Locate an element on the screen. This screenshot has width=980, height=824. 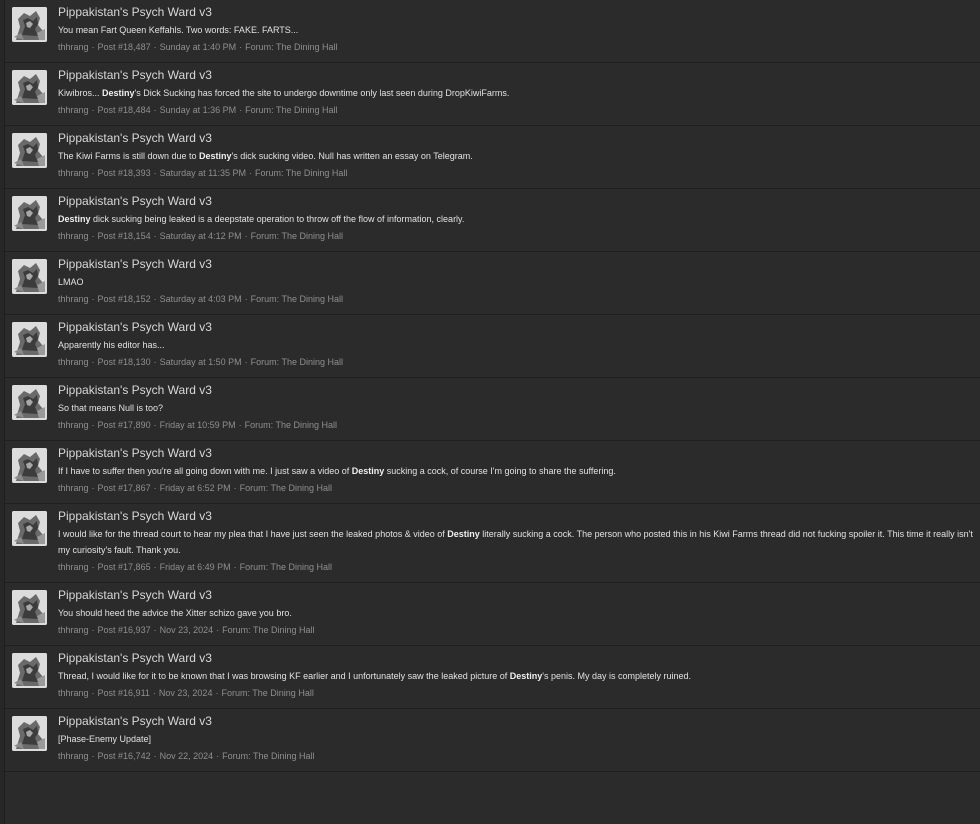
result-post-link: Post #18,130 is located at coordinates (124, 362).